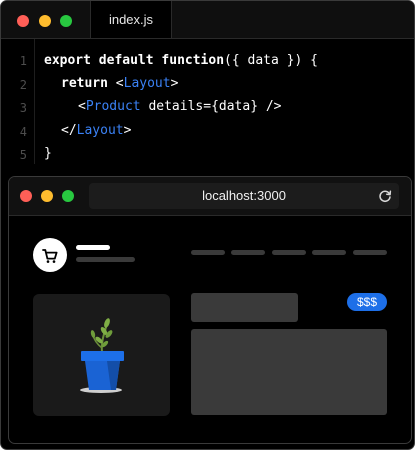 This screenshot has width=415, height=450. What do you see at coordinates (244, 307) in the screenshot?
I see `product-title-placeholder` at bounding box center [244, 307].